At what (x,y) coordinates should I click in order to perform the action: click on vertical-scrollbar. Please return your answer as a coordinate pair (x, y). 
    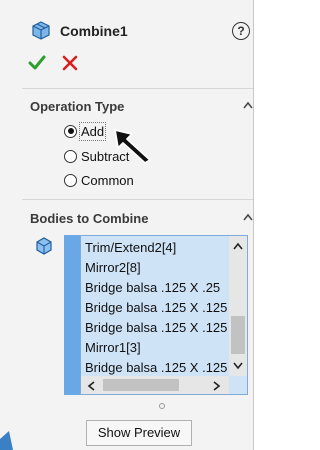
    Looking at the image, I should click on (238, 306).